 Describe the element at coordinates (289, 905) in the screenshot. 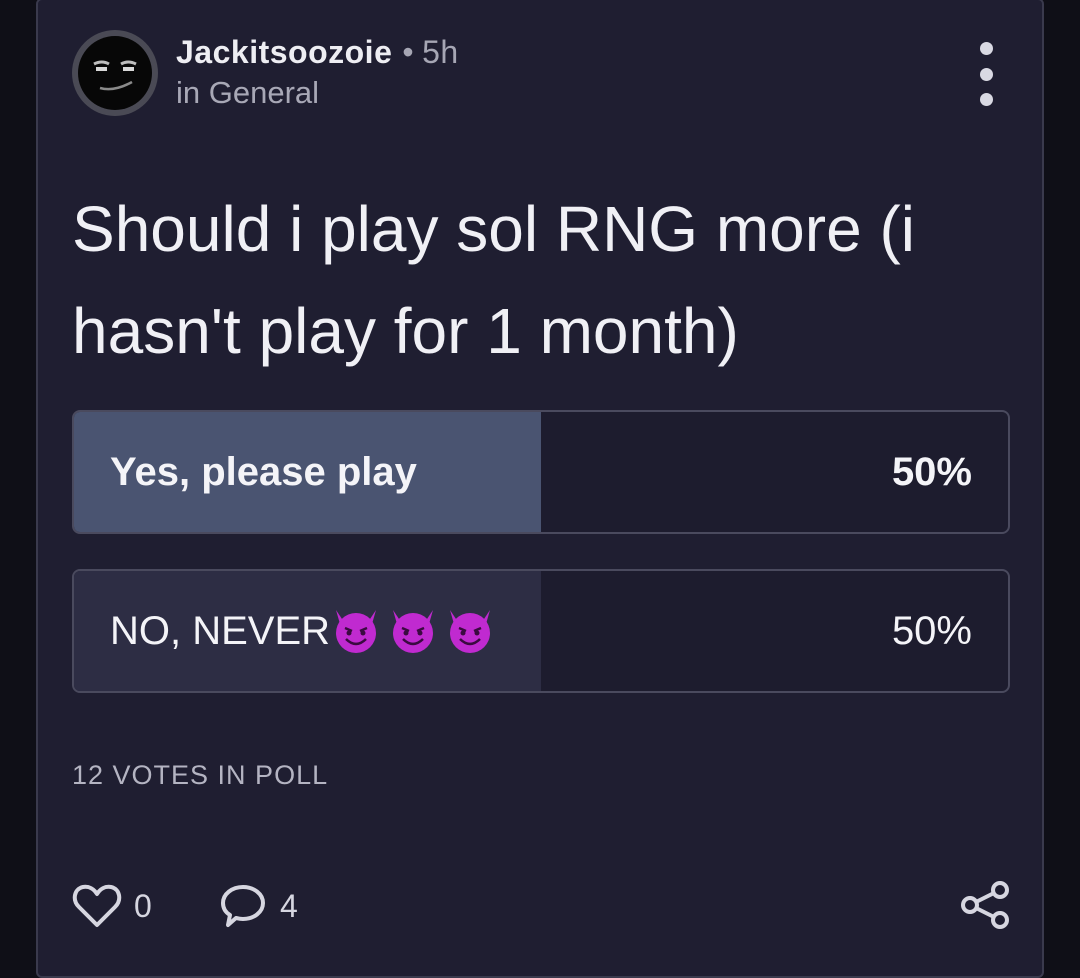

I see `comment-count: 4` at that location.